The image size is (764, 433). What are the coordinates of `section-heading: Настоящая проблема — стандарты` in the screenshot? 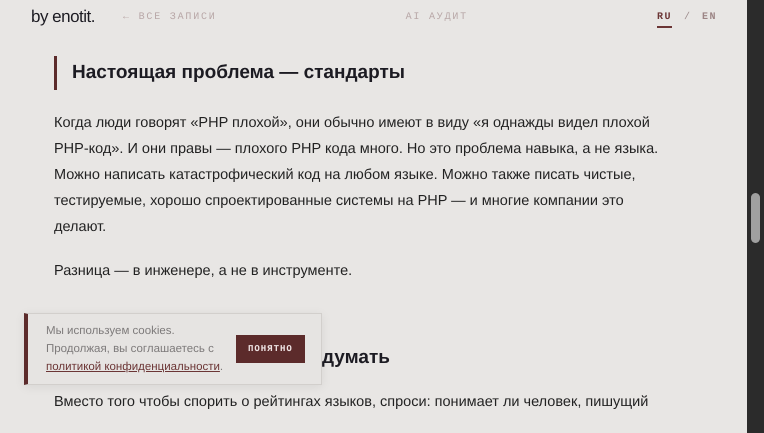 It's located at (360, 73).